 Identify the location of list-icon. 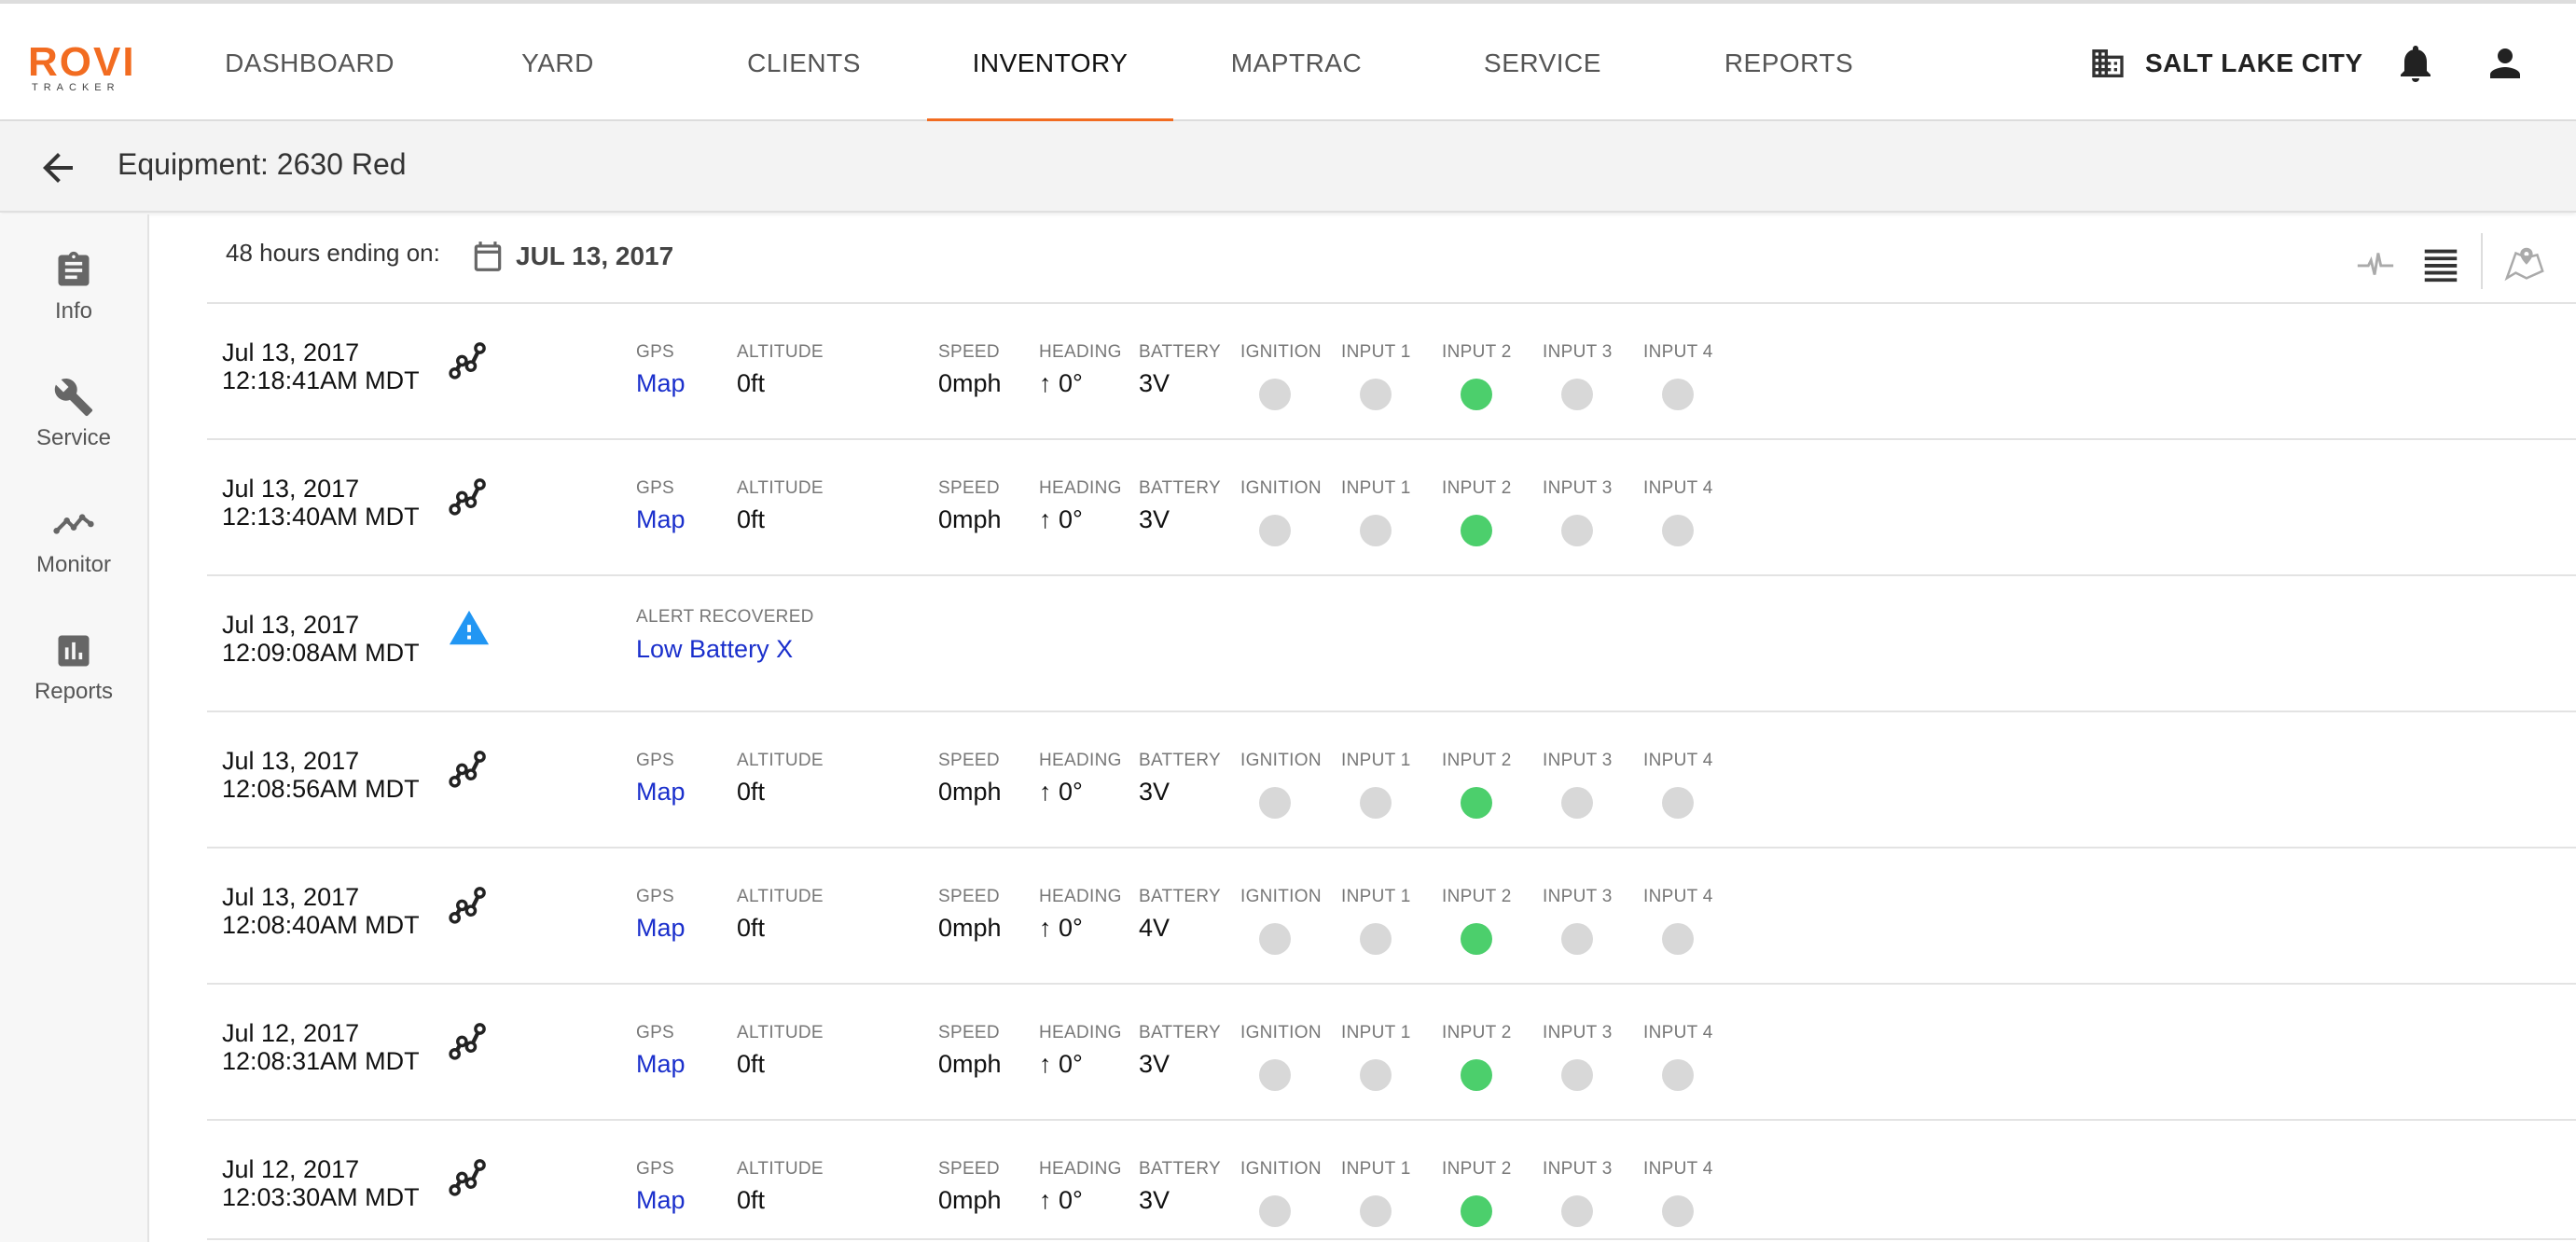
(2440, 263).